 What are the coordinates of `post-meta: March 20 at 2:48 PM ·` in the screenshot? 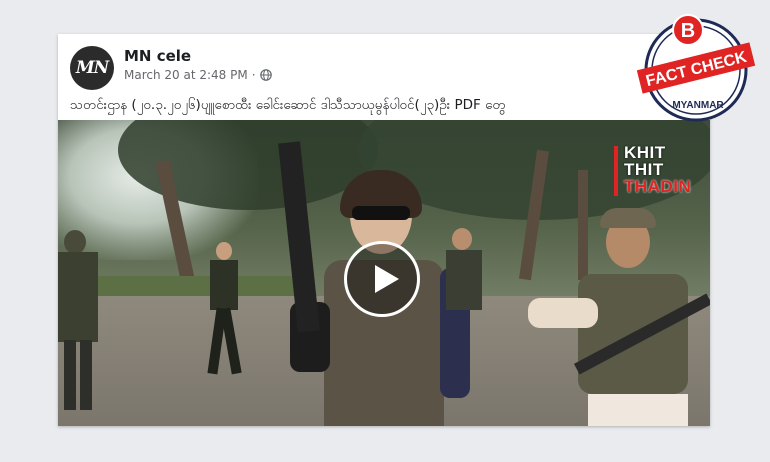 It's located at (198, 75).